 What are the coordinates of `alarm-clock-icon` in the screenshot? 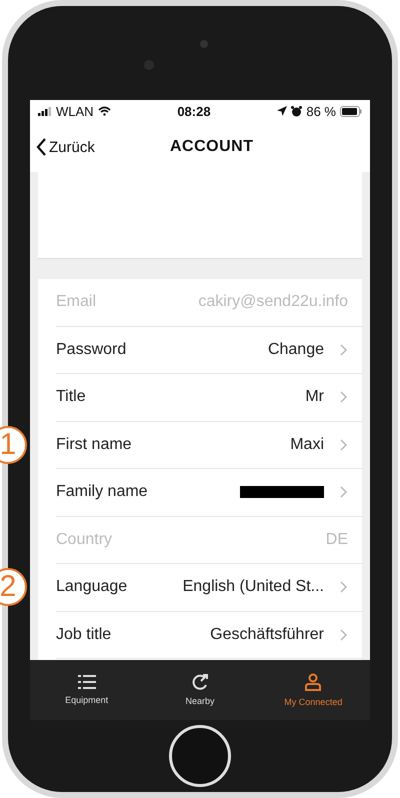 It's located at (296, 111).